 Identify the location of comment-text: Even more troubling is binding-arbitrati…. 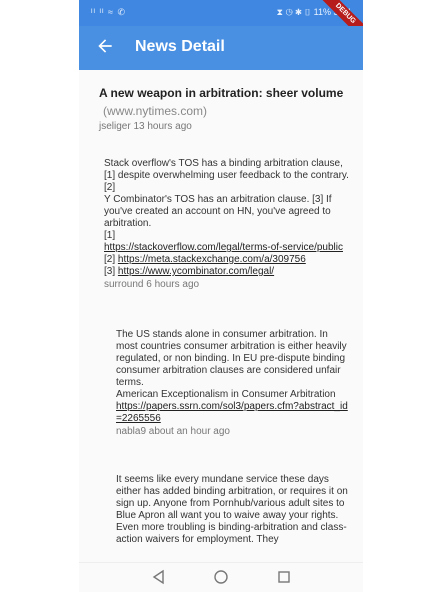
(231, 533).